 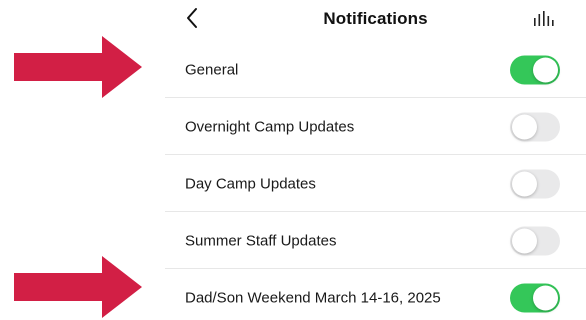 I want to click on bars-icon, so click(x=544, y=18).